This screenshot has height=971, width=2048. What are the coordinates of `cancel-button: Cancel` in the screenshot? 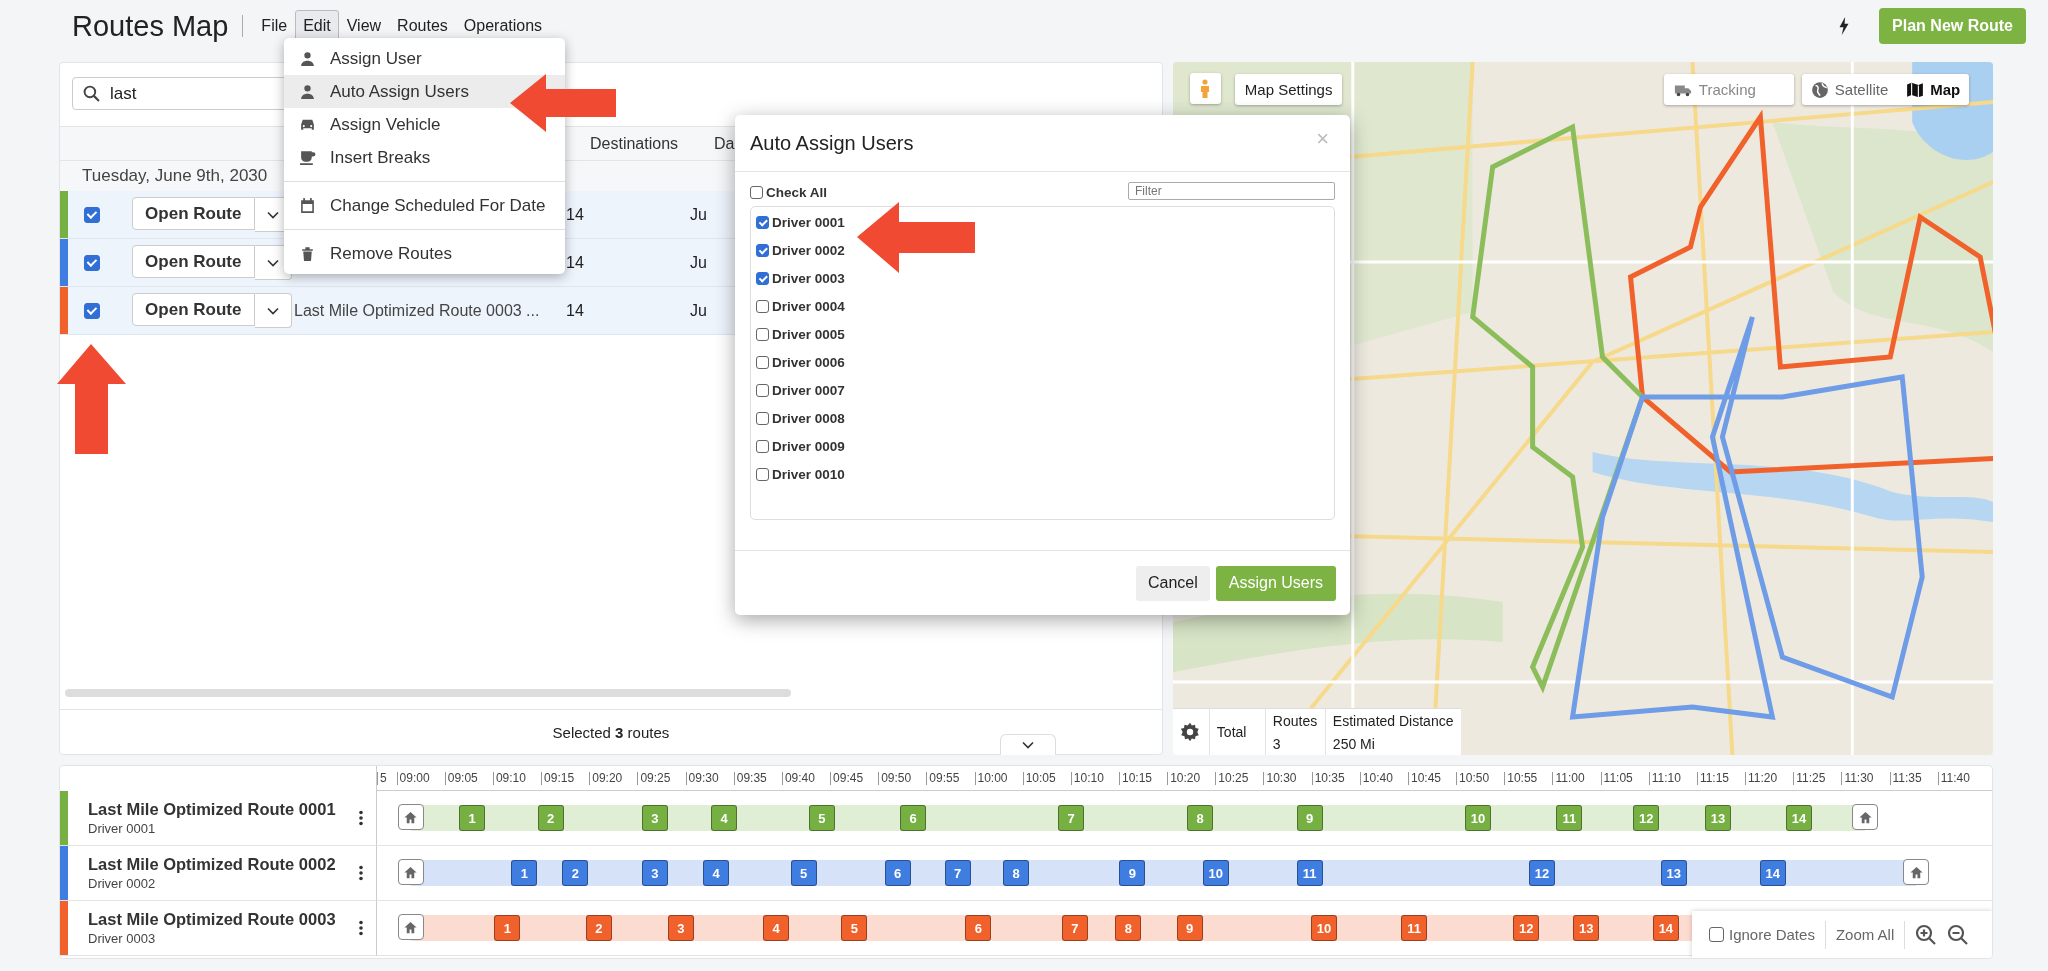 It's located at (1172, 583).